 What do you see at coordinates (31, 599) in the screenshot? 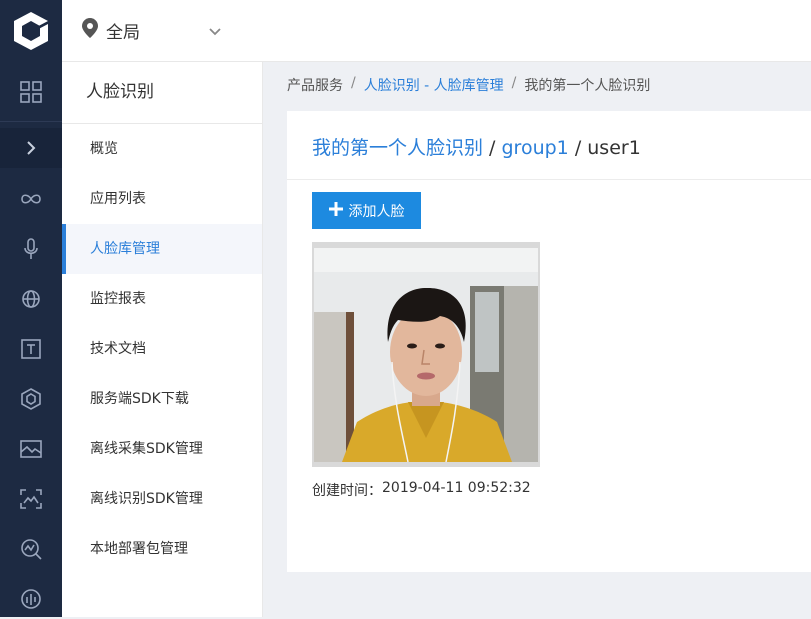
I see `audio-icon` at bounding box center [31, 599].